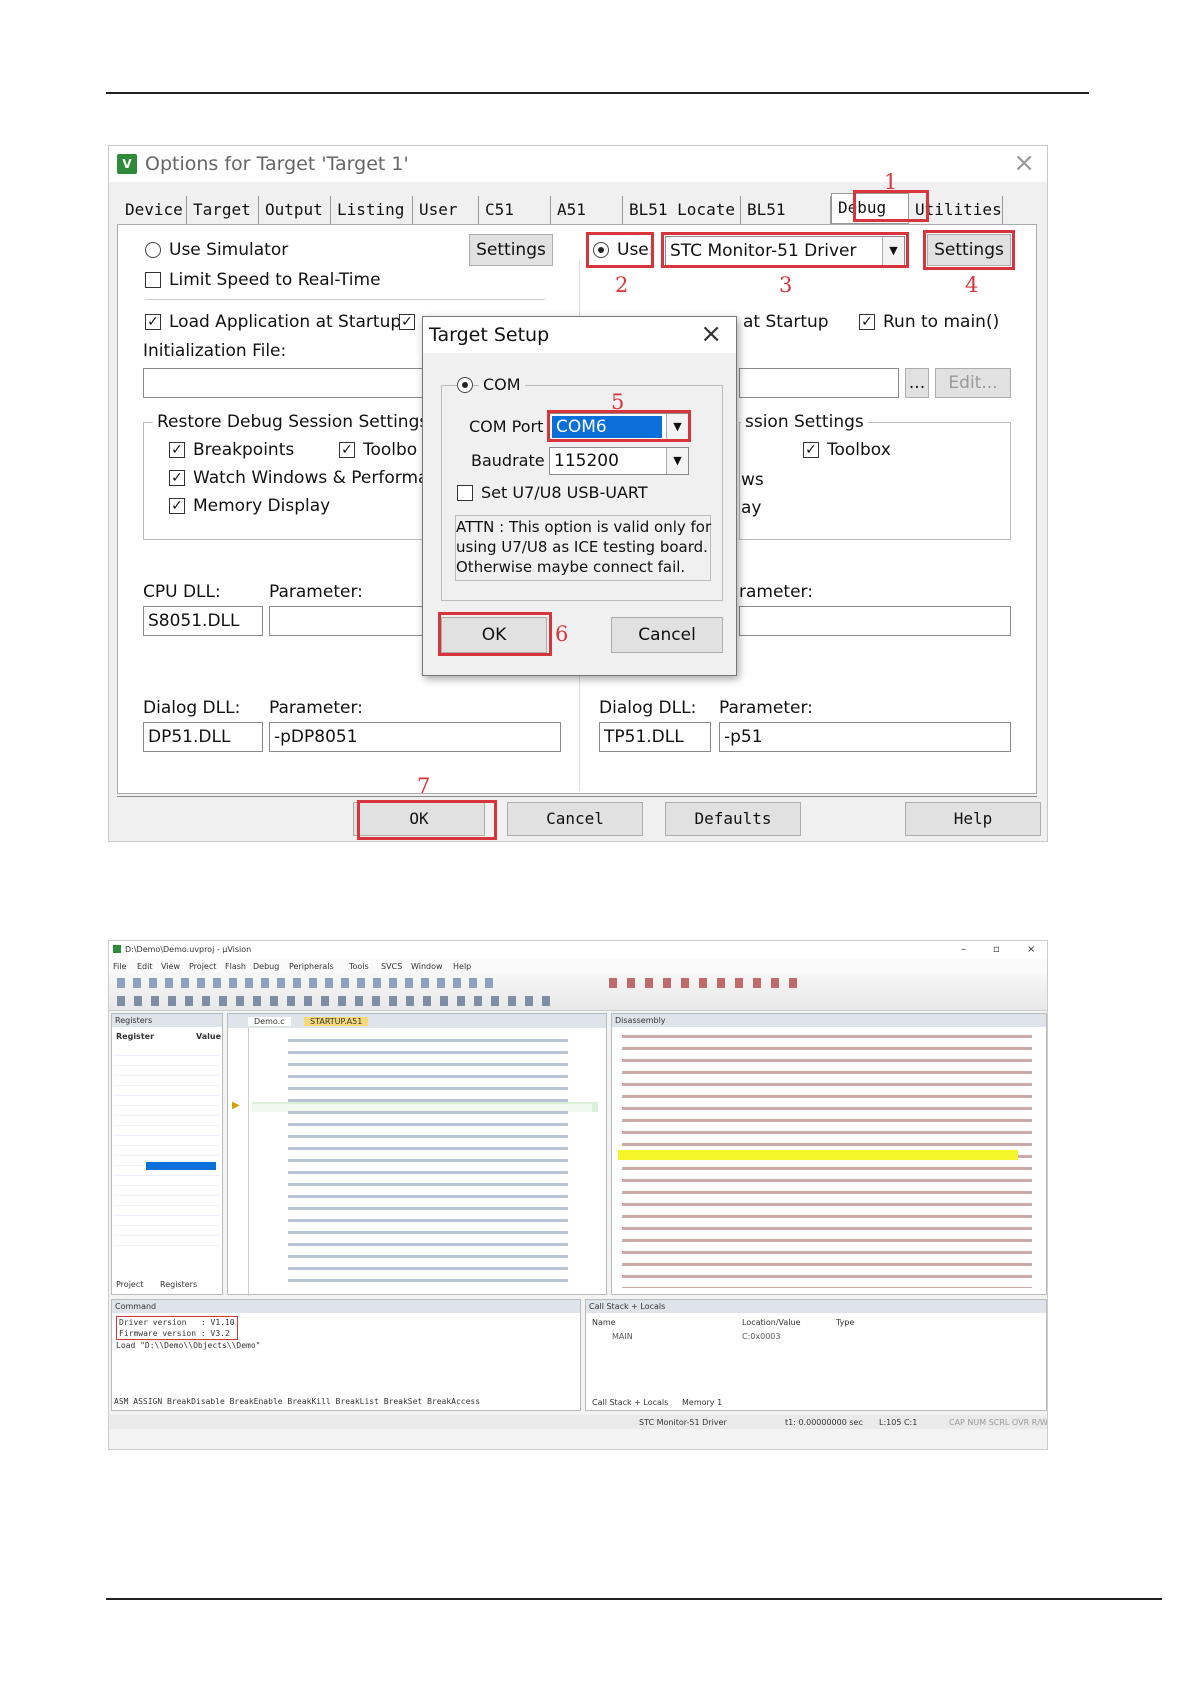 This screenshot has width=1191, height=1684. I want to click on init-file-input, so click(288, 383).